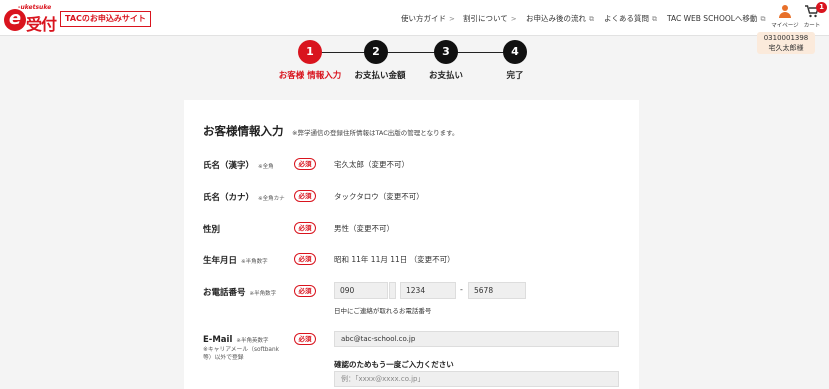 The width and height of the screenshot is (829, 389). I want to click on progress-stepper: 1 2 3 4 お客様 情報入力 お支払い金額 お支払い 完了, so click(414, 63).